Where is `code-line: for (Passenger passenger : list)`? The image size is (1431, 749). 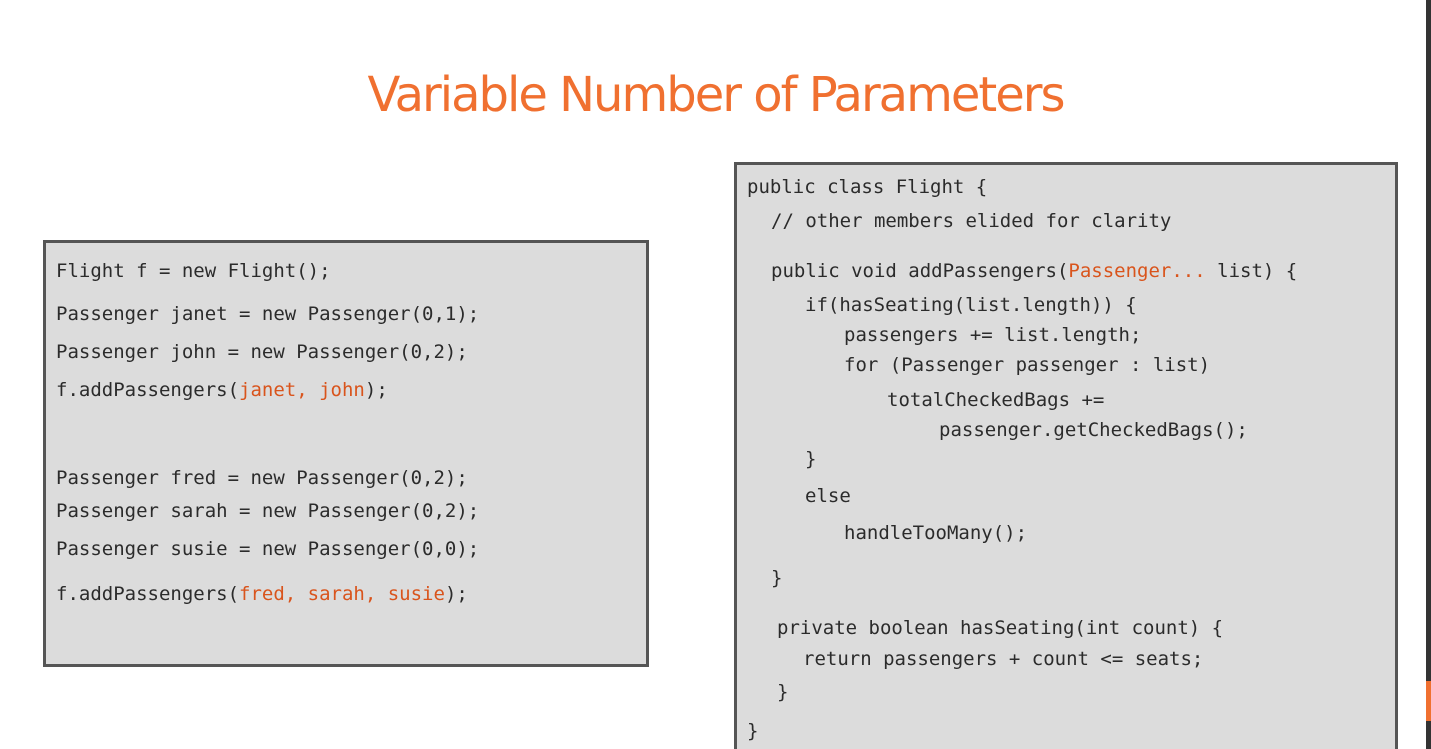
code-line: for (Passenger passenger : list) is located at coordinates (1027, 365).